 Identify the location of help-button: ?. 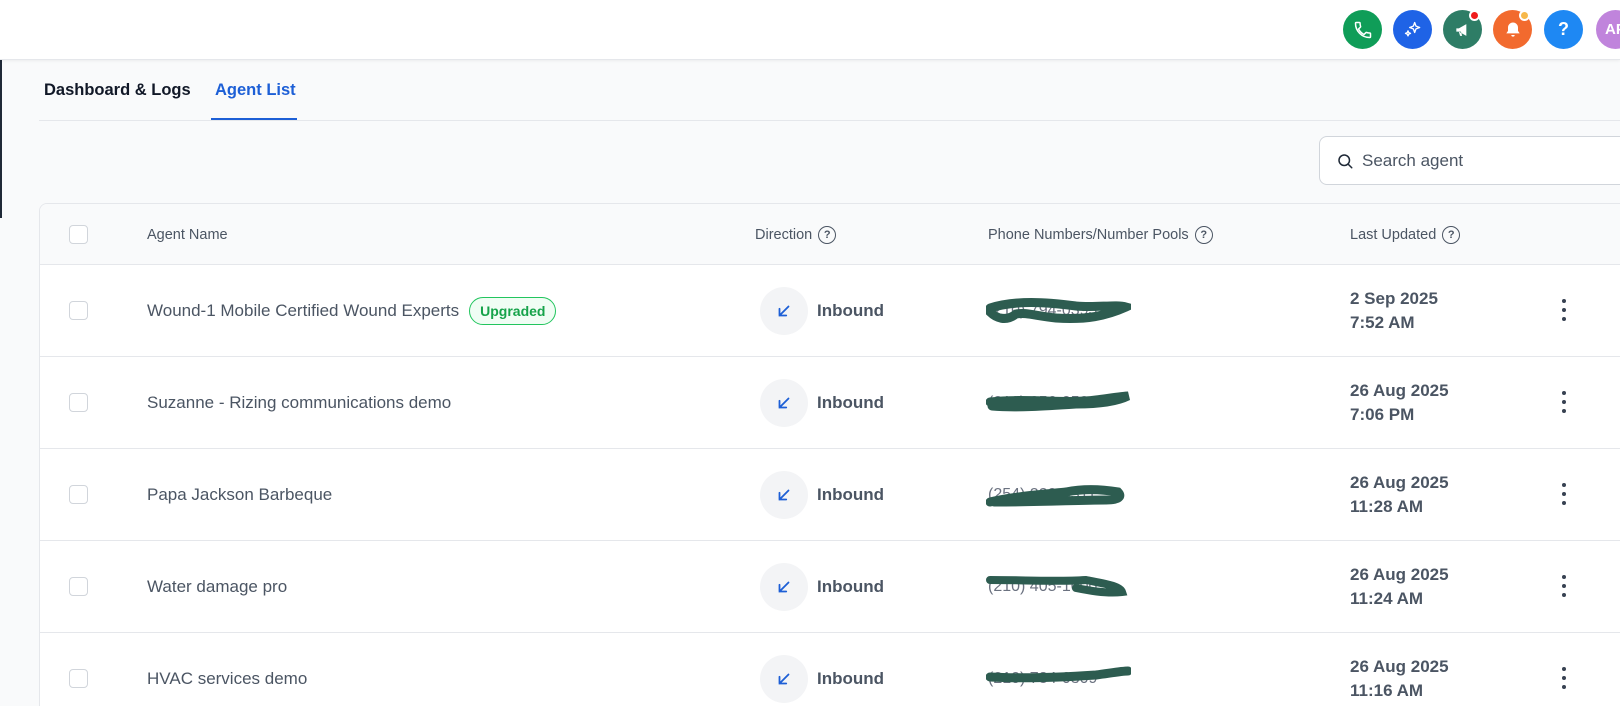
(1563, 29).